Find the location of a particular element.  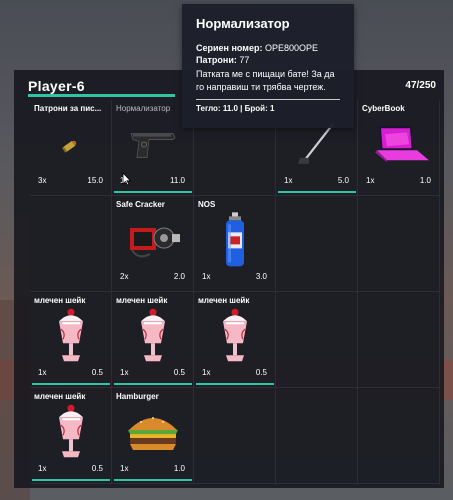

slot-label: NOS is located at coordinates (207, 204).